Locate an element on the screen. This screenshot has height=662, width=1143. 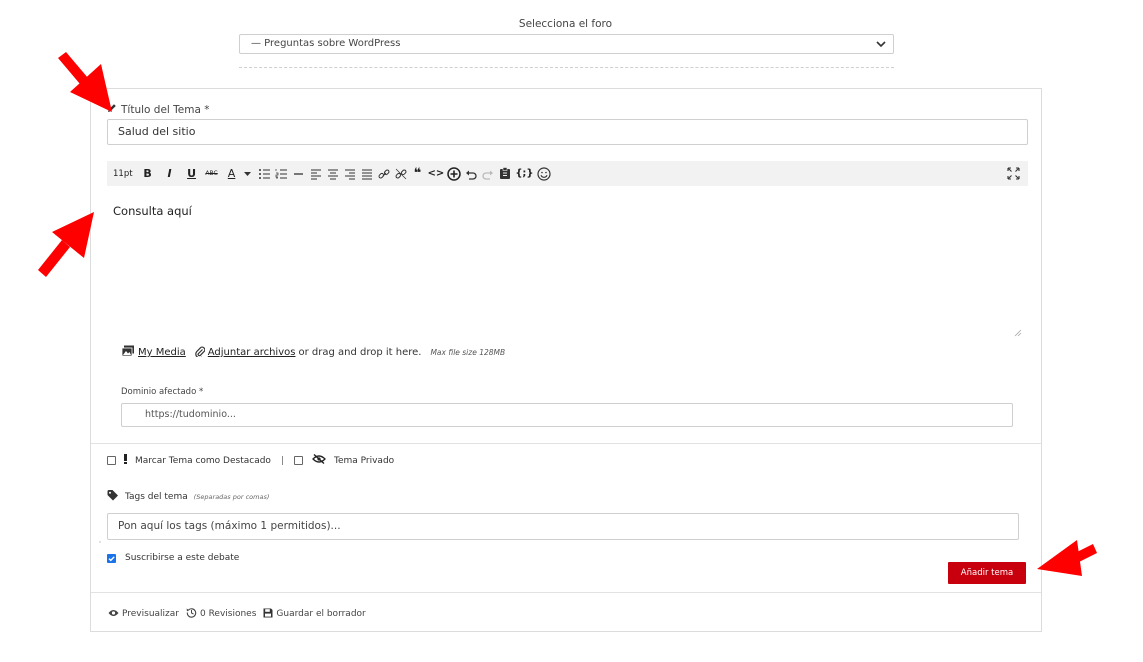
paste-icon is located at coordinates (505, 174).